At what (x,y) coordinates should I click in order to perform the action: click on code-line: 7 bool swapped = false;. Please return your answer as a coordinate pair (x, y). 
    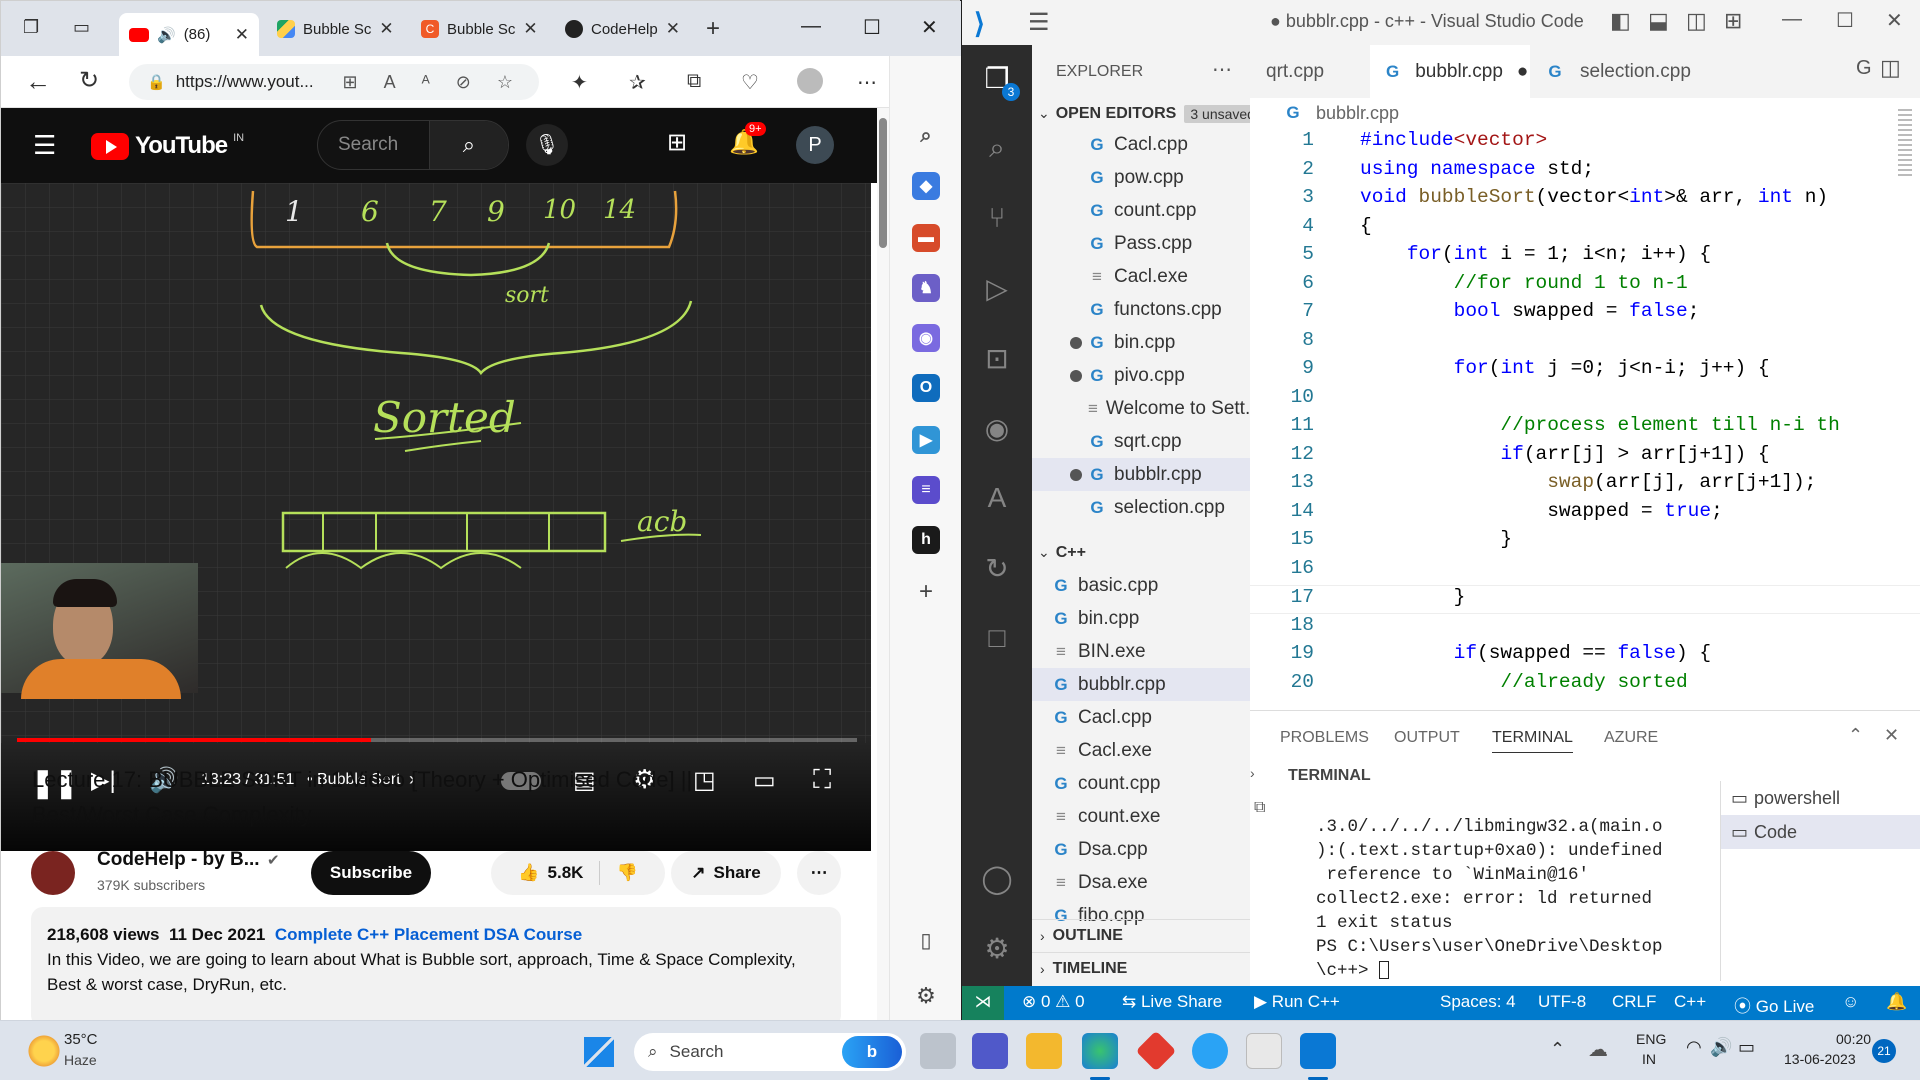
    Looking at the image, I should click on (1585, 314).